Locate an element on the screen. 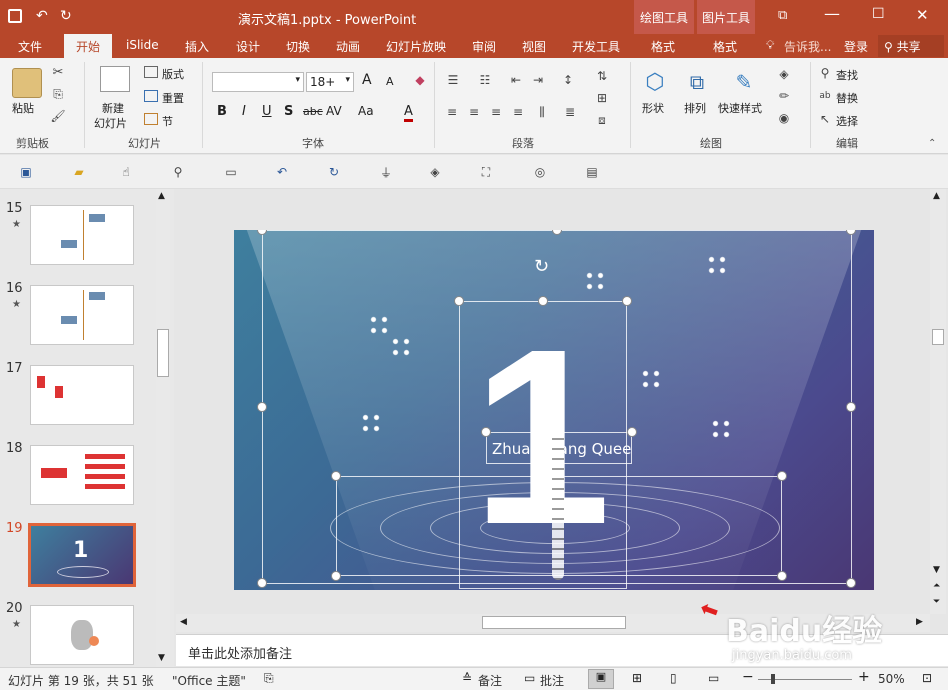 Image resolution: width=948 pixels, height=690 pixels. slide-thumbnail-19-selected: 1 is located at coordinates (82, 555).